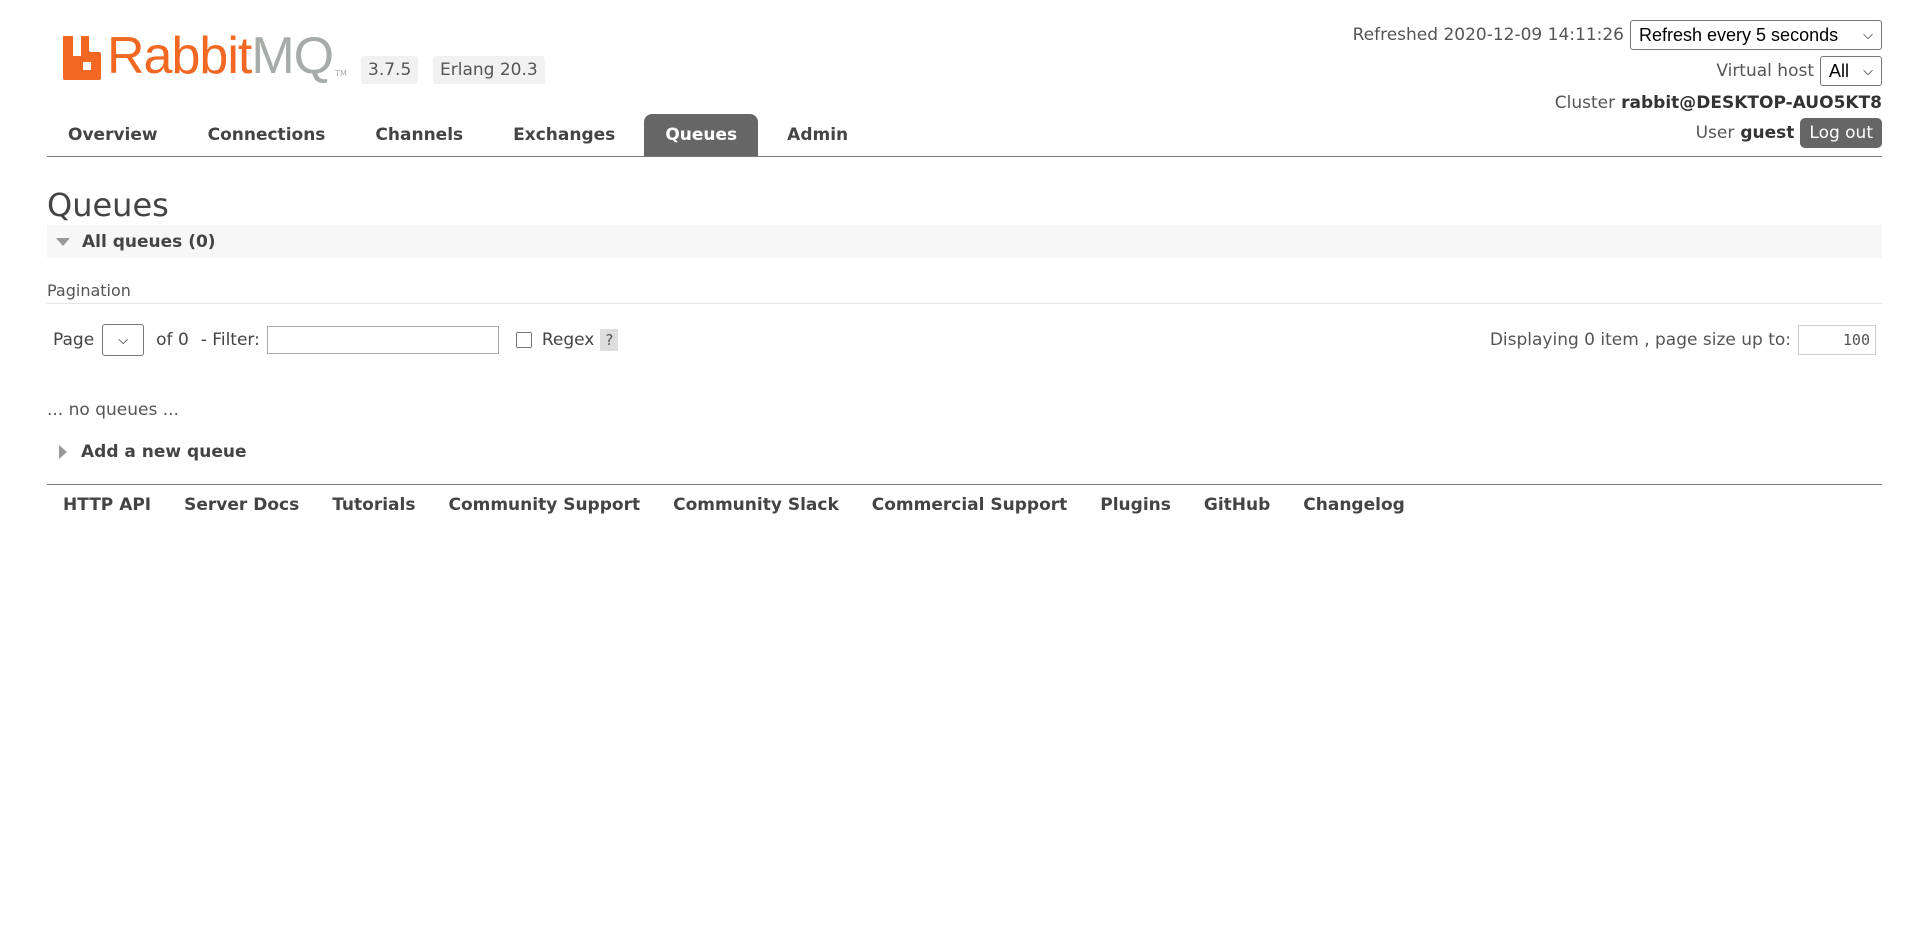  I want to click on regex-label: Regex, so click(568, 340).